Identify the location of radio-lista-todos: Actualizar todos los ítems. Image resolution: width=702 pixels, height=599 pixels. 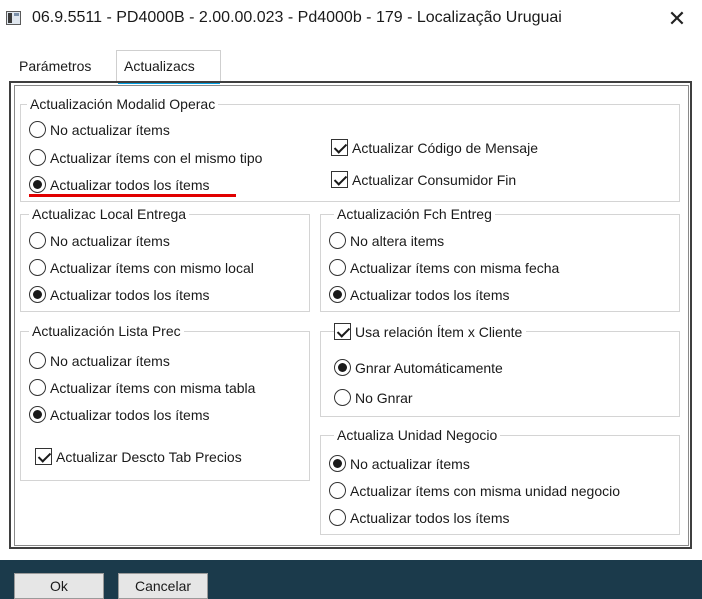
(119, 414).